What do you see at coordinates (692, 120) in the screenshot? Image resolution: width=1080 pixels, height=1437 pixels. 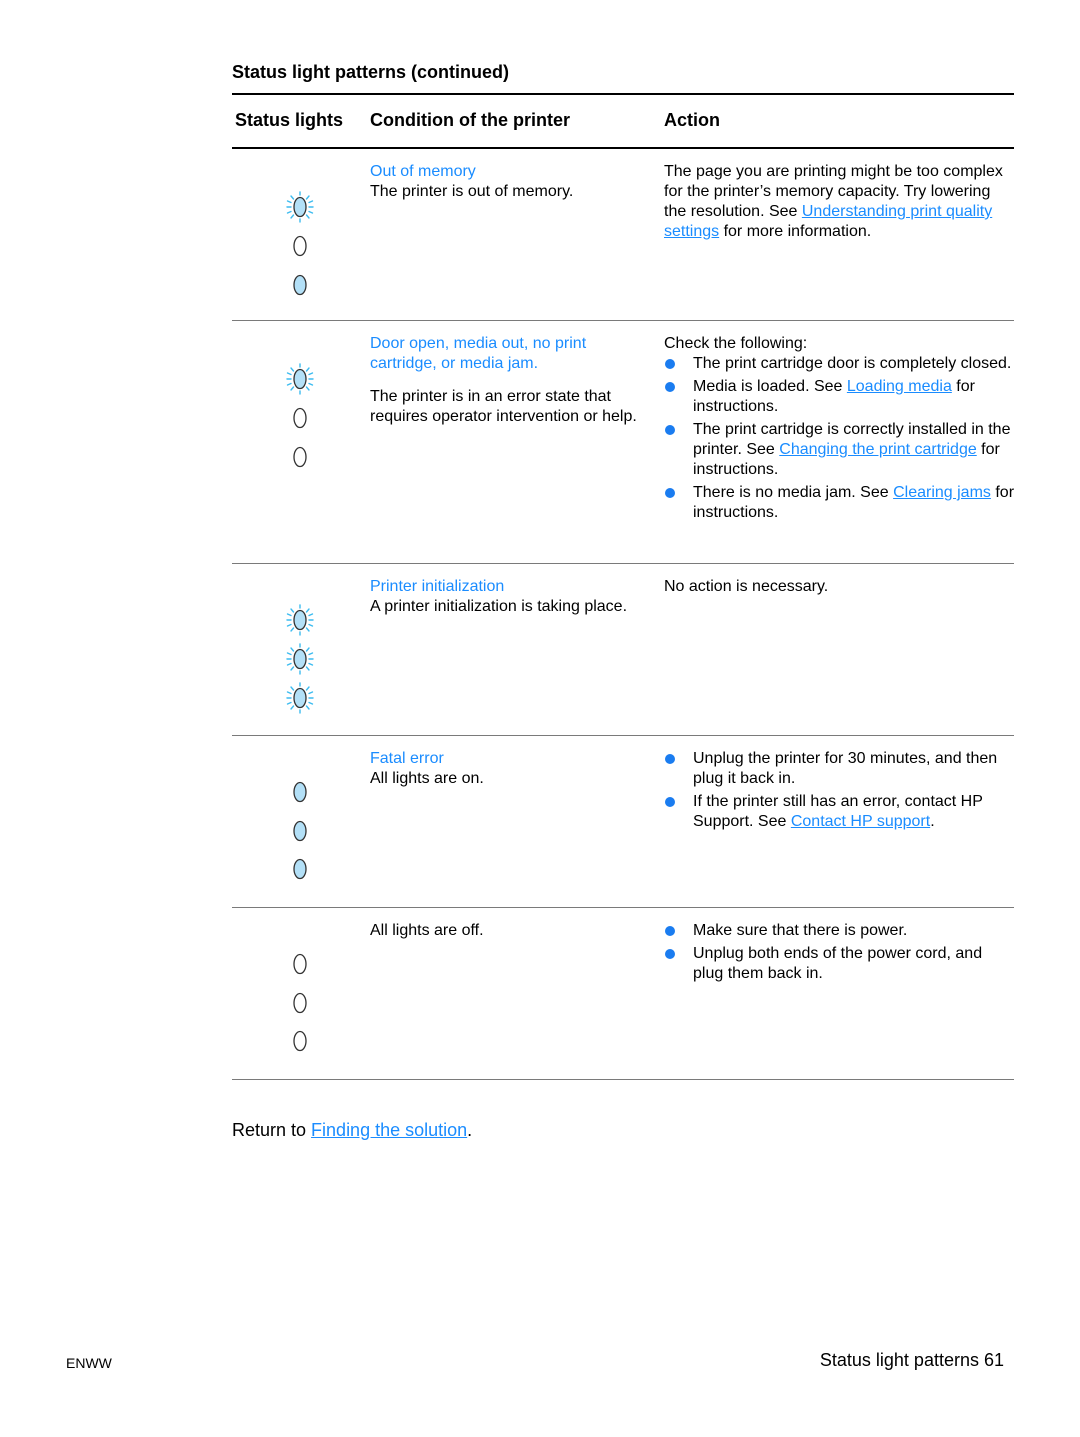 I see `header-action: Action` at bounding box center [692, 120].